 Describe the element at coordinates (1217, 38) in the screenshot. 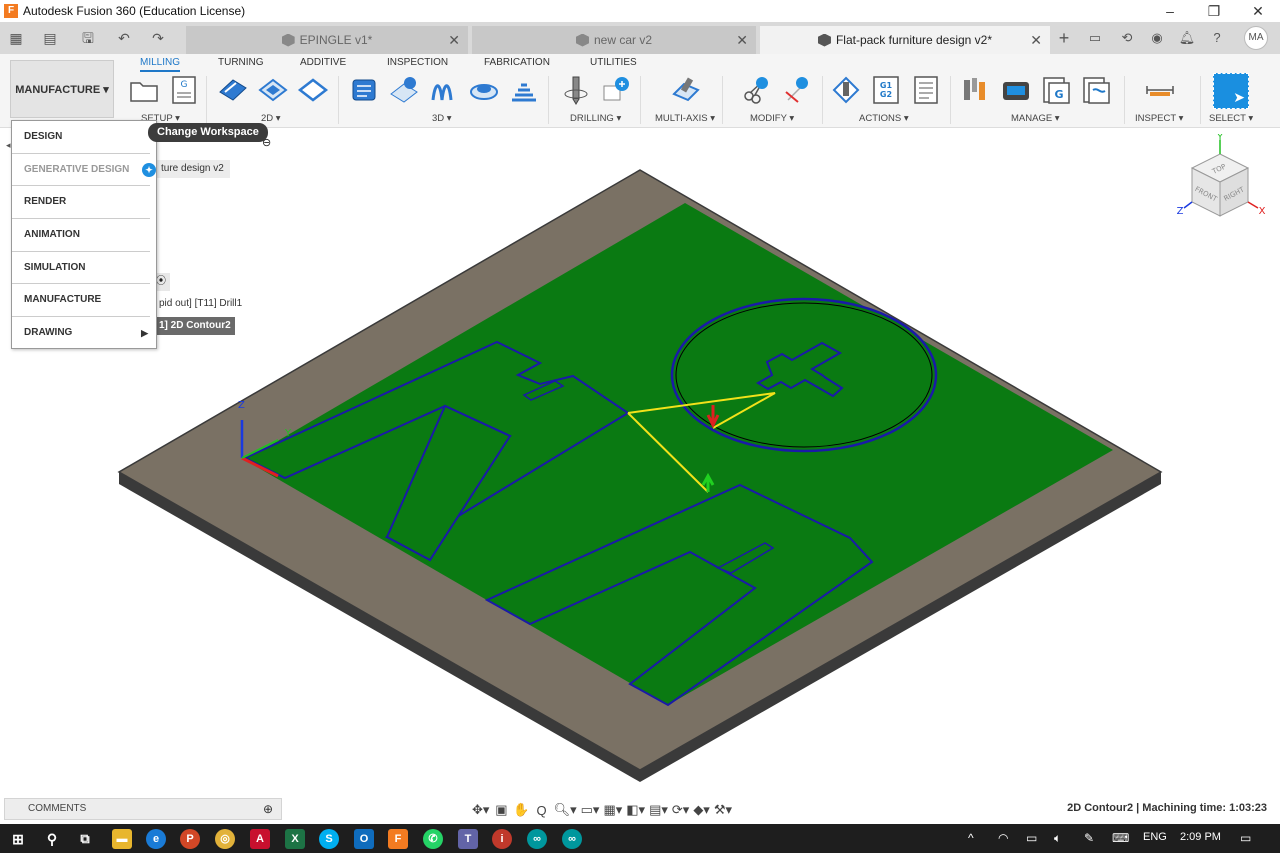

I see `help-icon: ?` at that location.